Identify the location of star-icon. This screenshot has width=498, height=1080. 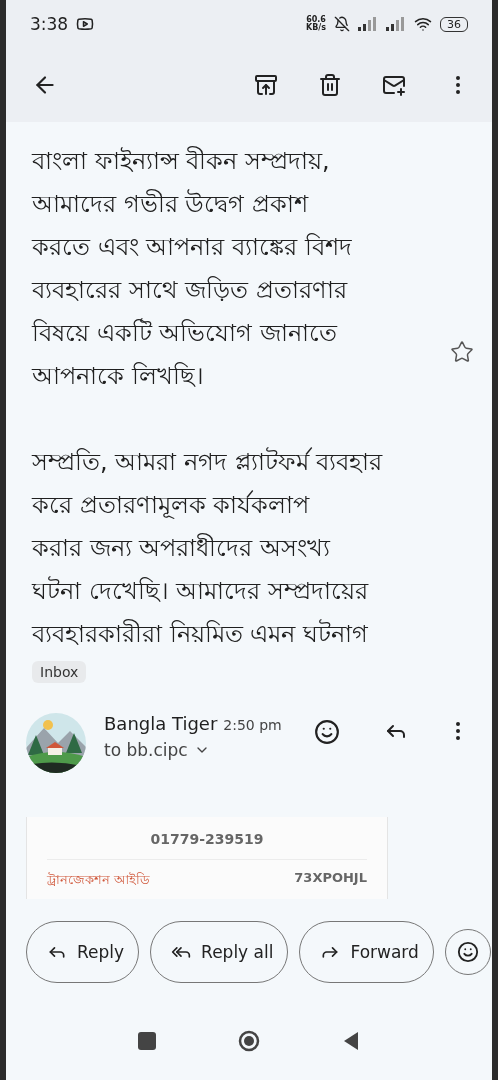
(462, 352).